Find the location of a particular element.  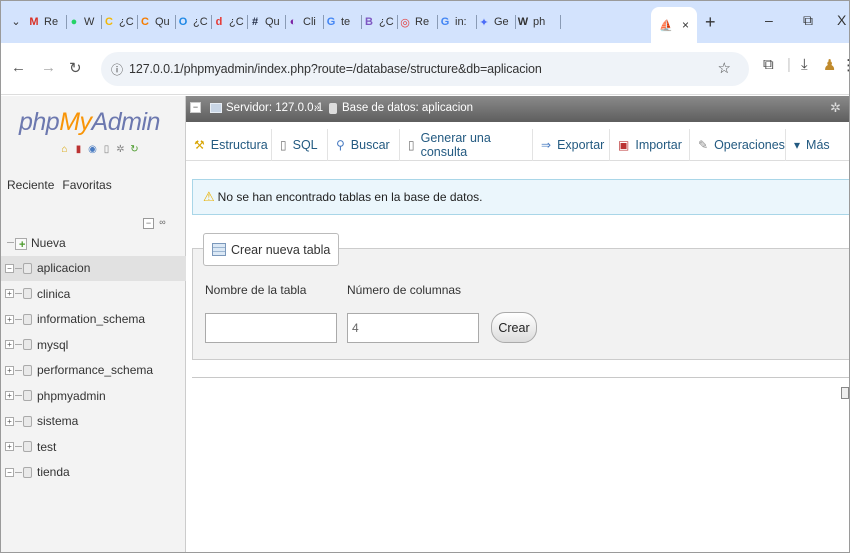

sidebar-item-phpmyadmin: + phpmyadmin is located at coordinates (93, 396).